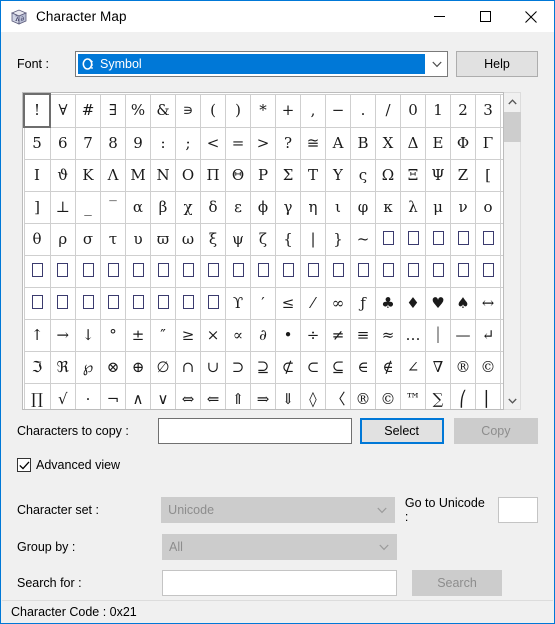 The image size is (555, 624). What do you see at coordinates (188, 396) in the screenshot?
I see `character-cell: ⇔` at bounding box center [188, 396].